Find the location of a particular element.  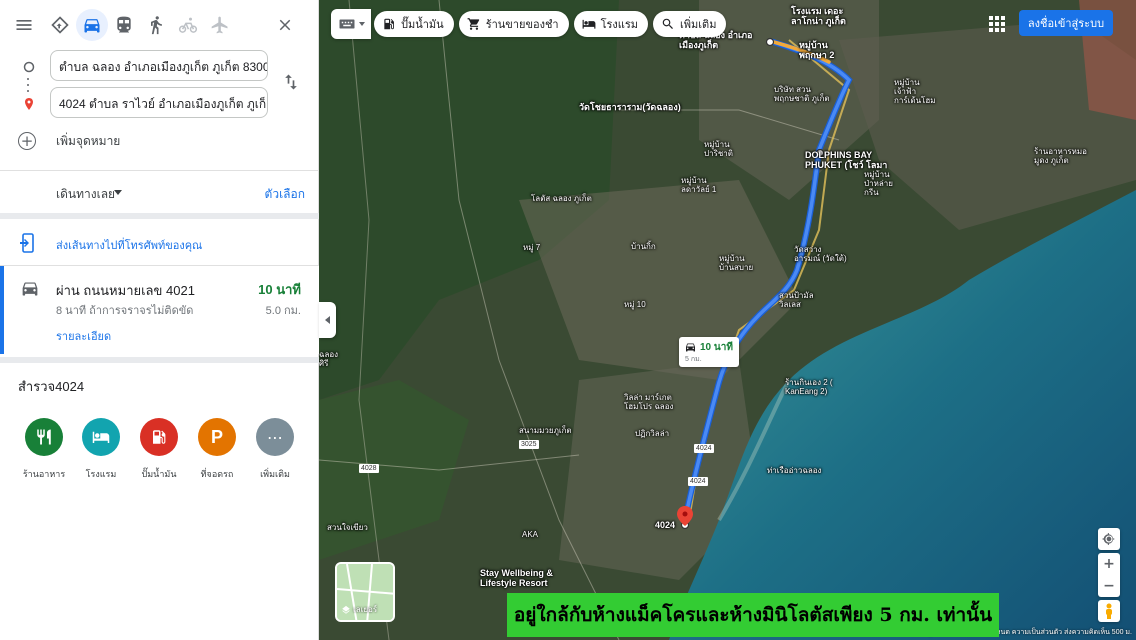

options-link: ตัวเลือก is located at coordinates (285, 194).